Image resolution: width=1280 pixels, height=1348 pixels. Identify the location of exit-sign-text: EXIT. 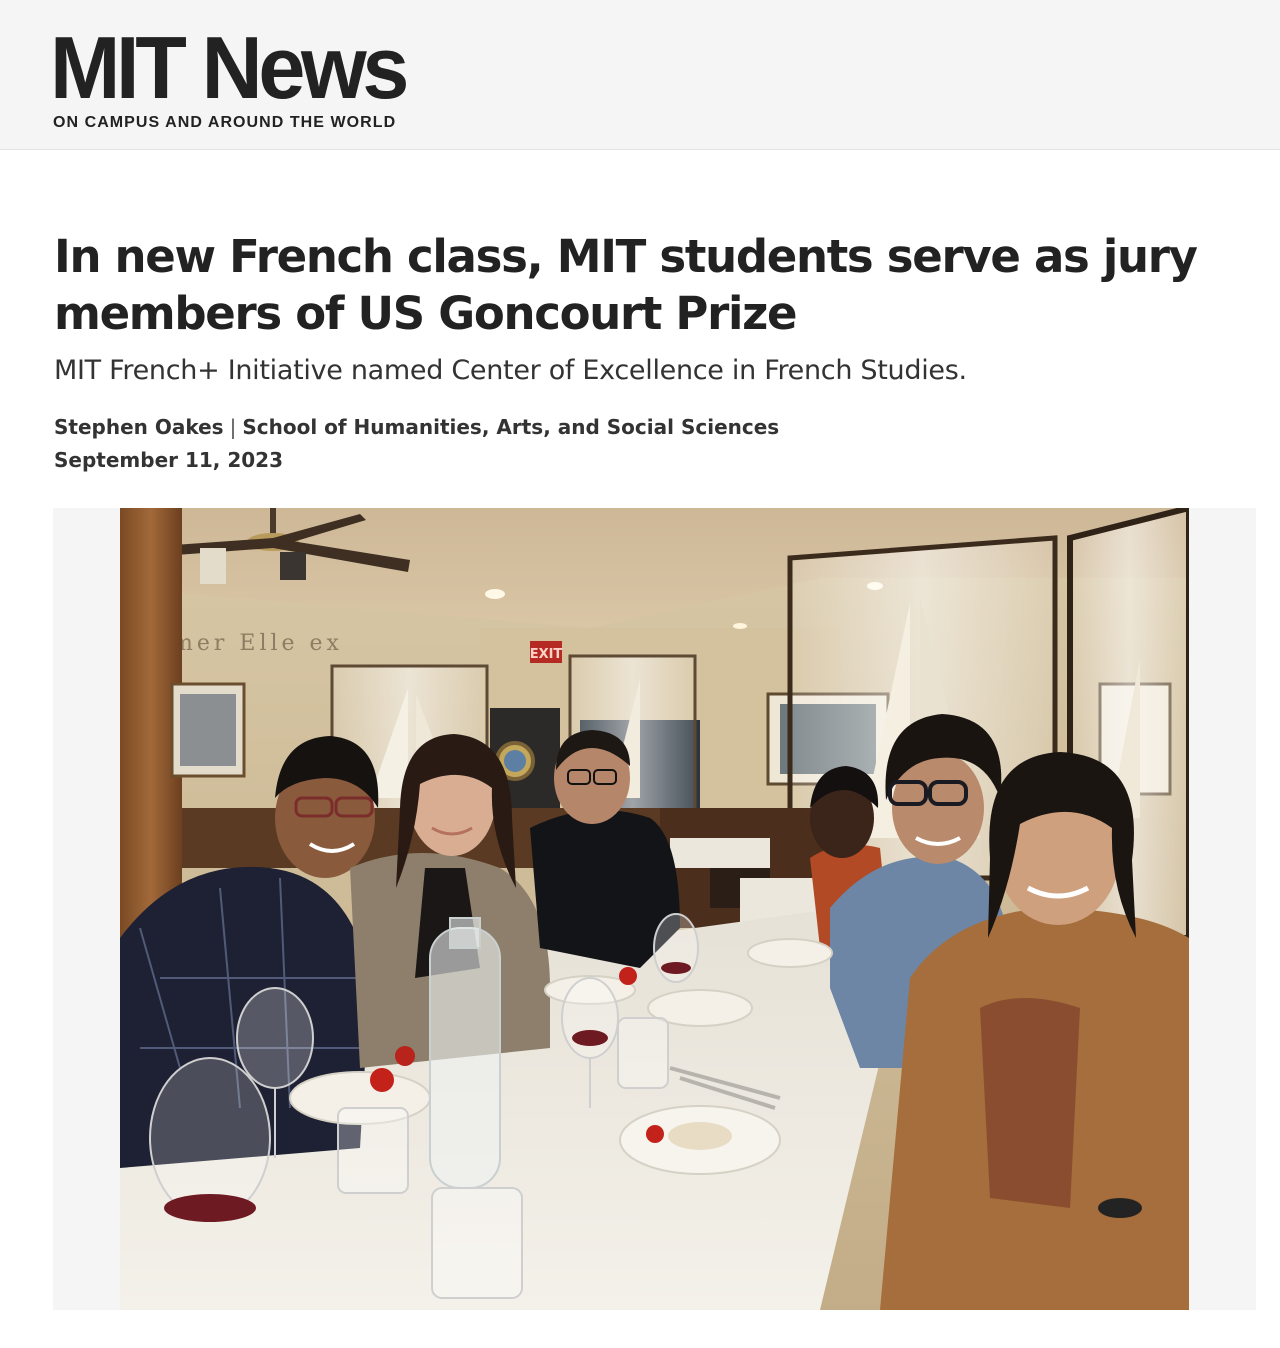
(546, 654).